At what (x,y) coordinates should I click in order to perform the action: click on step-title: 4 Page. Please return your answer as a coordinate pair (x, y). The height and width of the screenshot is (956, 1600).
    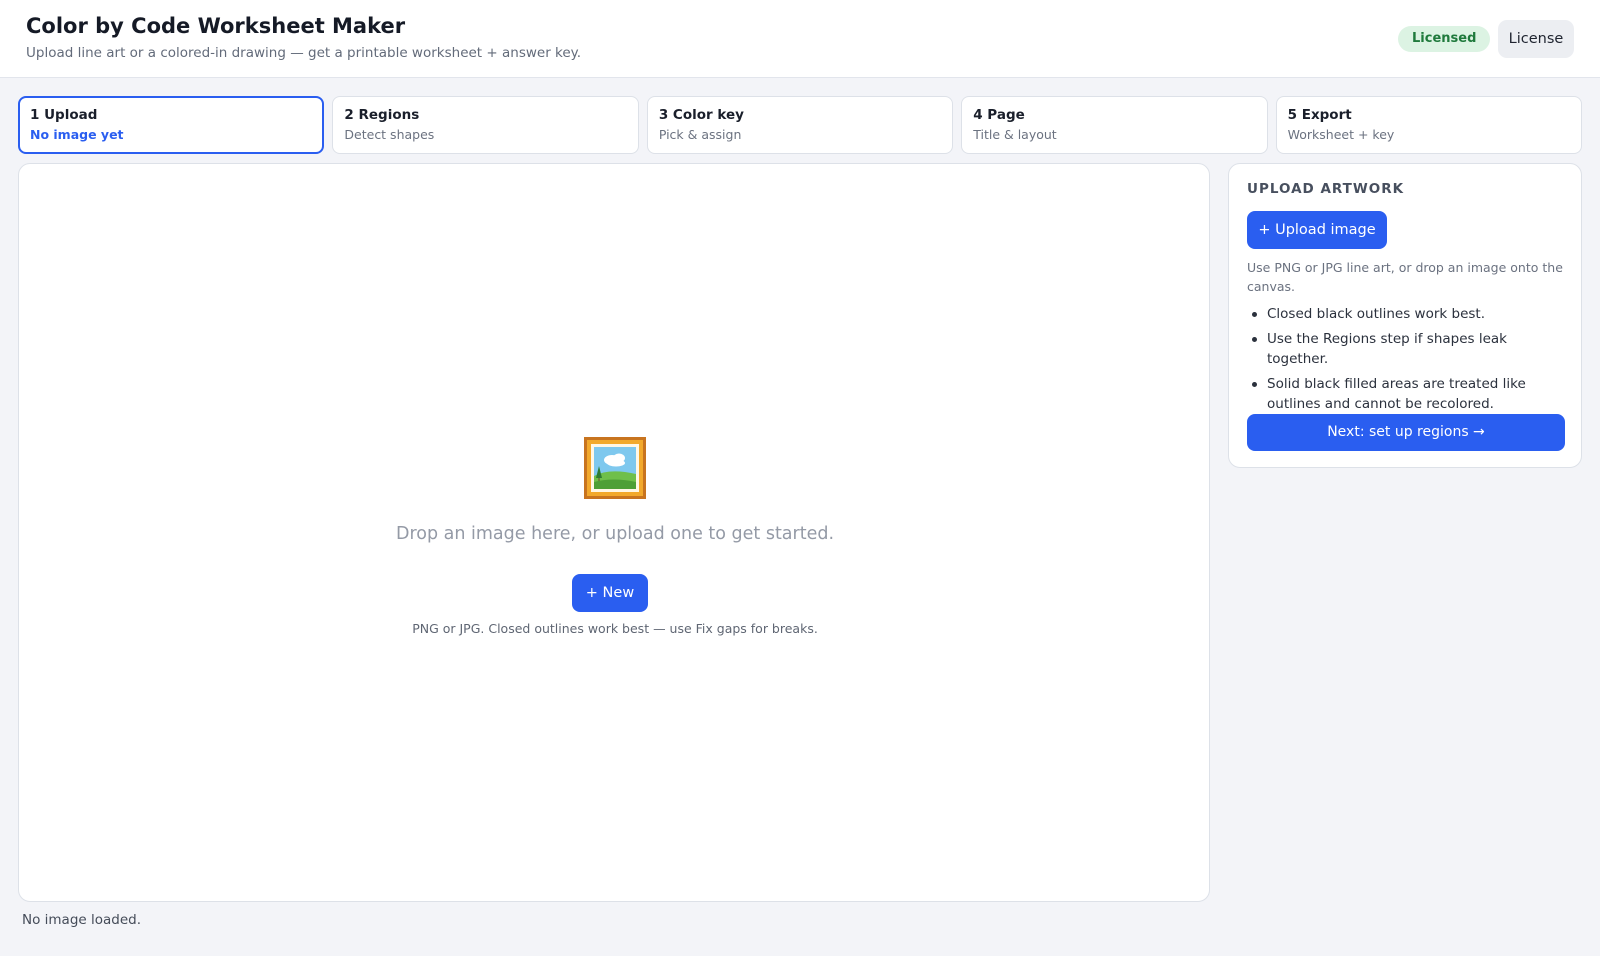
    Looking at the image, I should click on (999, 115).